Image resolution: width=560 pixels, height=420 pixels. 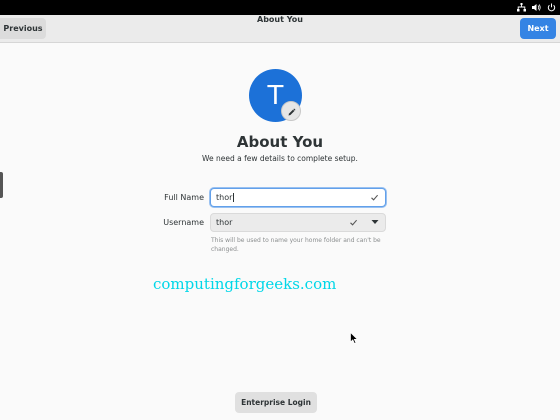 What do you see at coordinates (234, 197) in the screenshot?
I see `text-caret` at bounding box center [234, 197].